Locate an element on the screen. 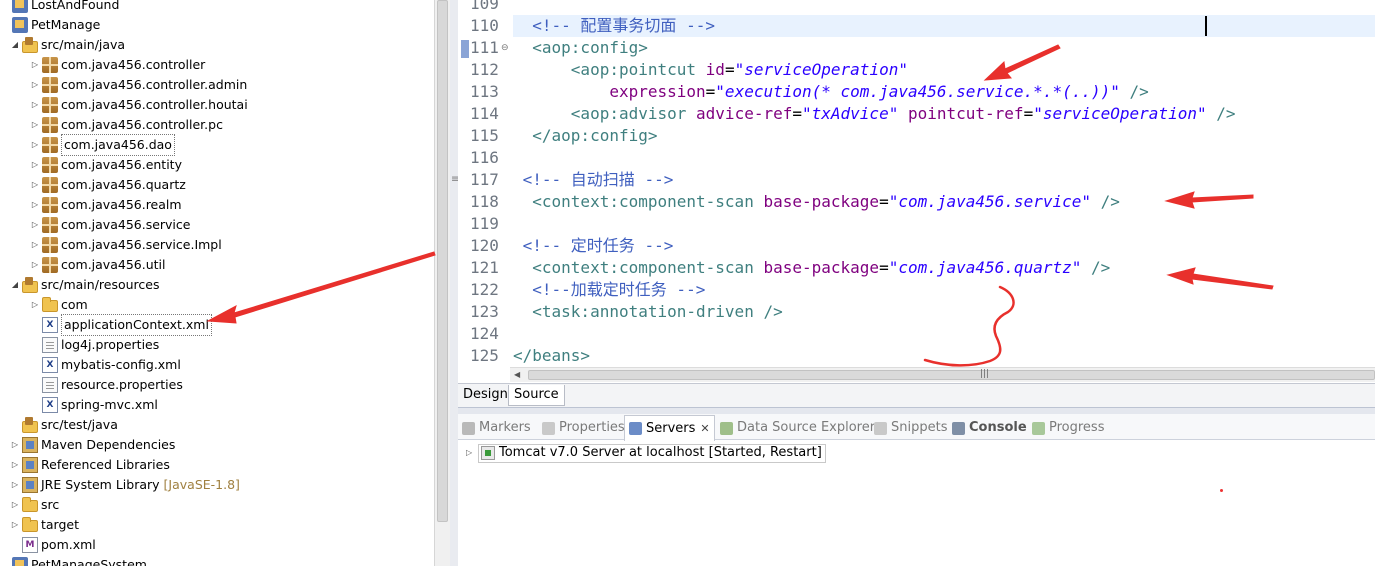 This screenshot has height=566, width=1375. scrollbar-grip-icon: ||| is located at coordinates (985, 374).